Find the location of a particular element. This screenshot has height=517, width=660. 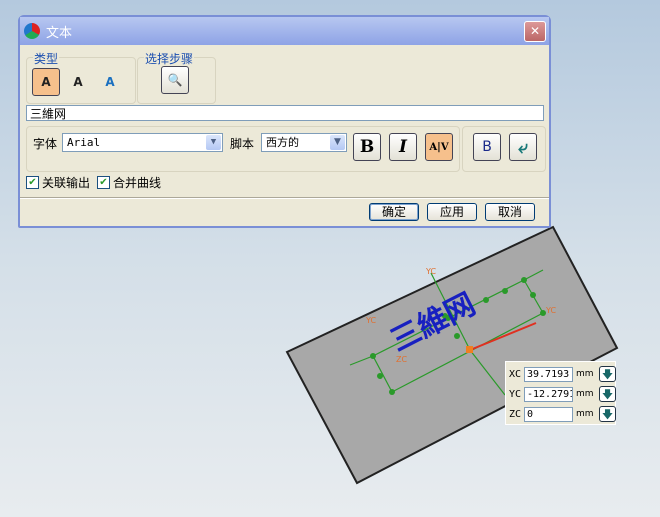

bold-button: B is located at coordinates (367, 147).